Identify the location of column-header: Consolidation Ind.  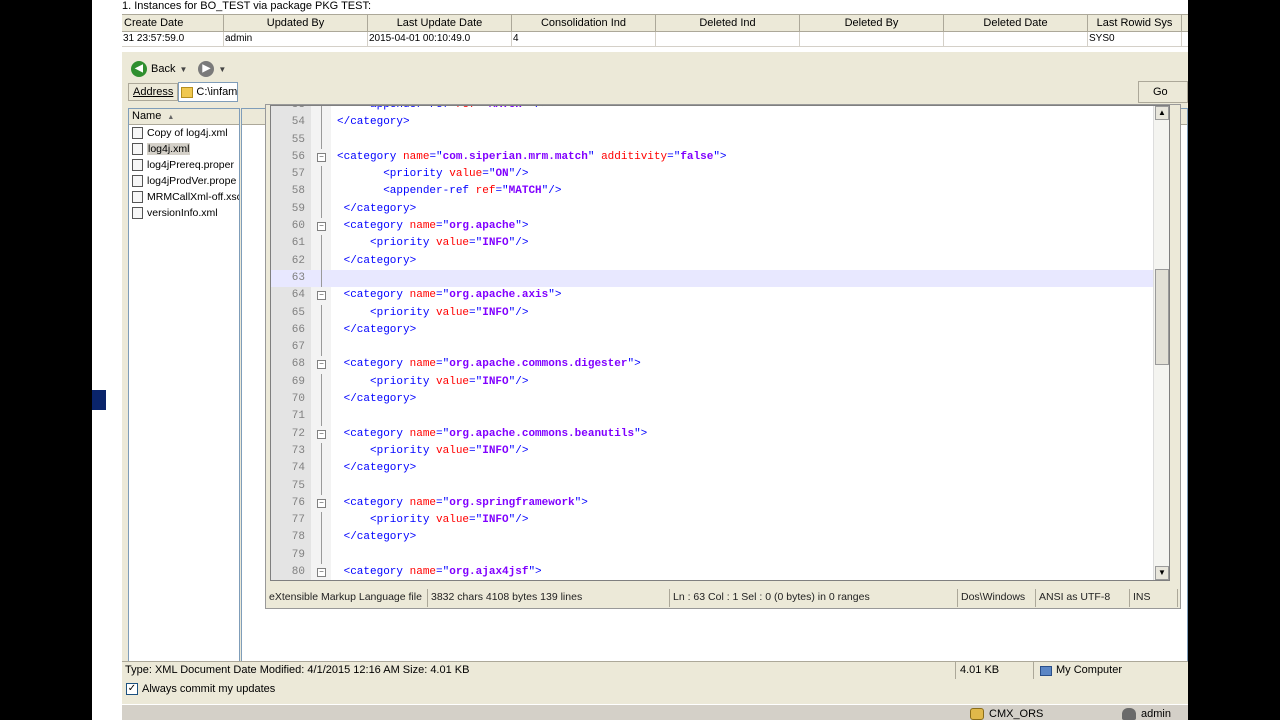
(584, 23).